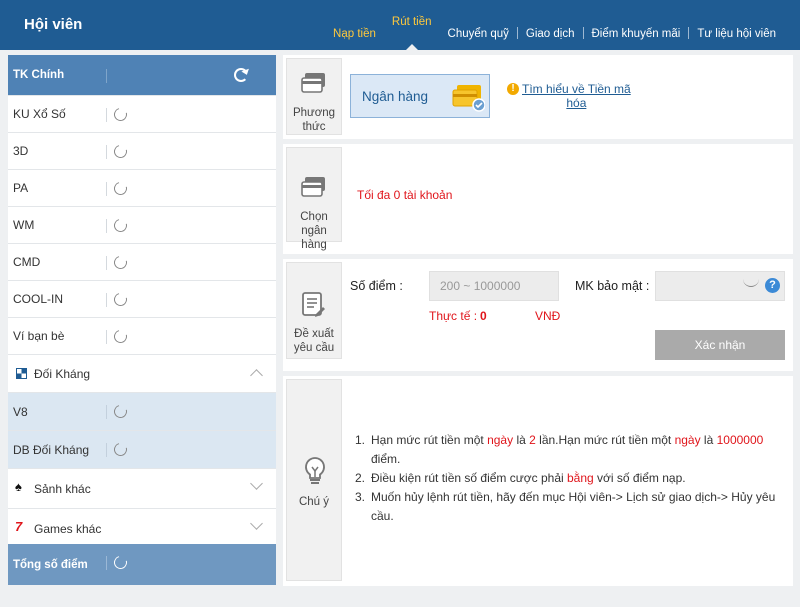 This screenshot has height=607, width=800. I want to click on help-icon: ?, so click(772, 285).